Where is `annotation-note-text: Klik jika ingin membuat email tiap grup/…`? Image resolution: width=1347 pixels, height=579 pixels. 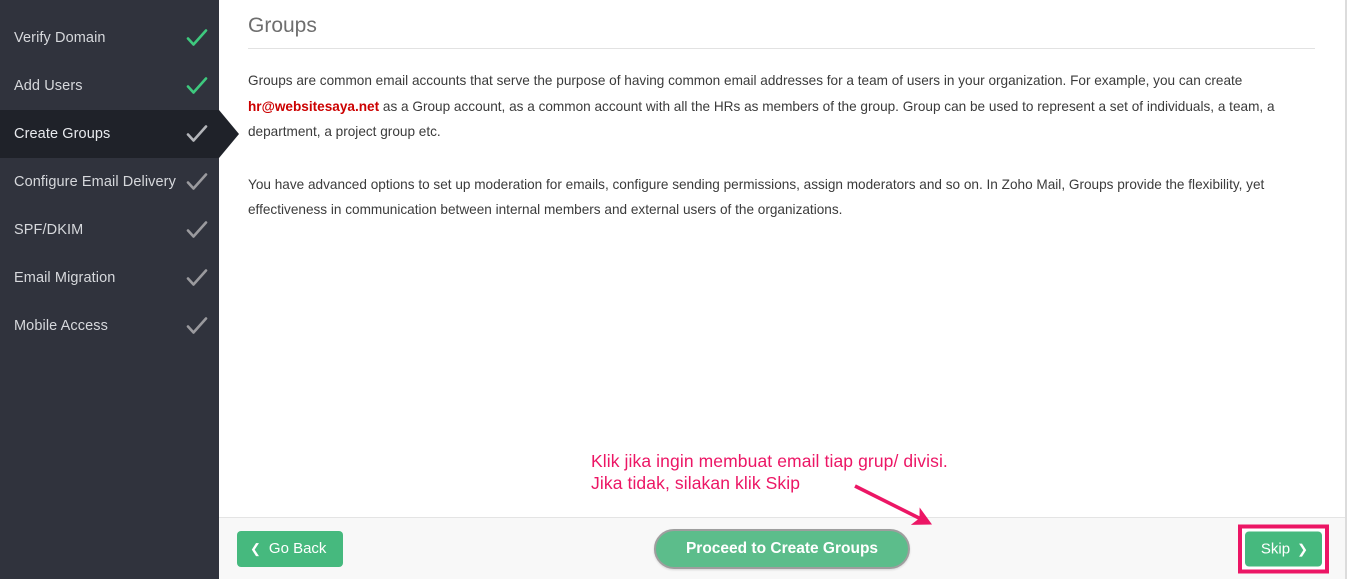 annotation-note-text: Klik jika ingin membuat email tiap grup/… is located at coordinates (769, 472).